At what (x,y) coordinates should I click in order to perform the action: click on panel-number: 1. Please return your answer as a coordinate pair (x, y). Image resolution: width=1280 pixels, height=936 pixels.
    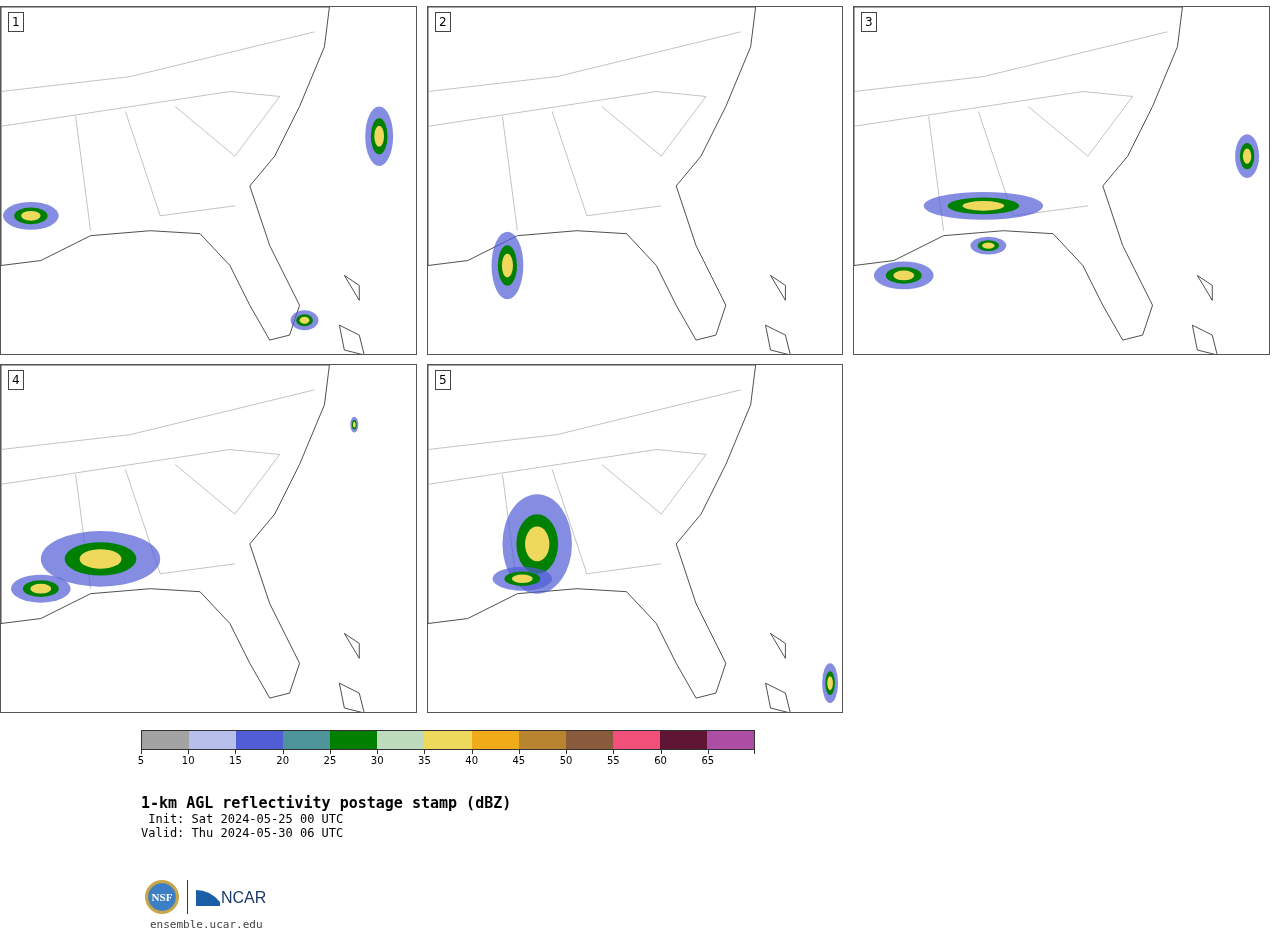
    Looking at the image, I should click on (16, 22).